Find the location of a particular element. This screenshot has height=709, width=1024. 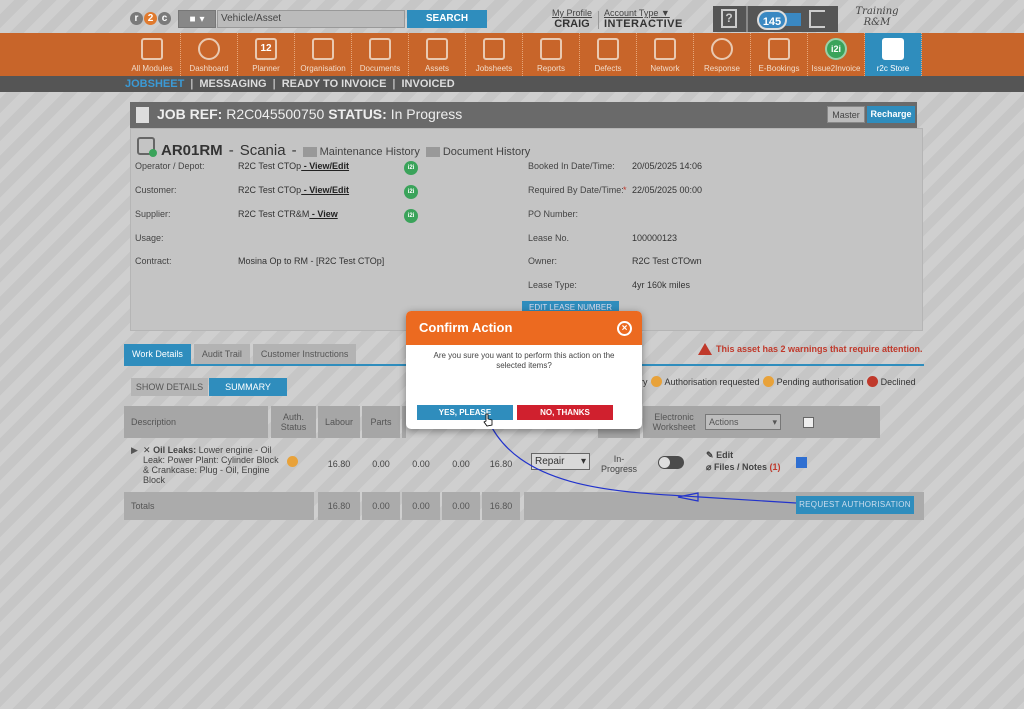

grid-icon is located at coordinates (152, 49).